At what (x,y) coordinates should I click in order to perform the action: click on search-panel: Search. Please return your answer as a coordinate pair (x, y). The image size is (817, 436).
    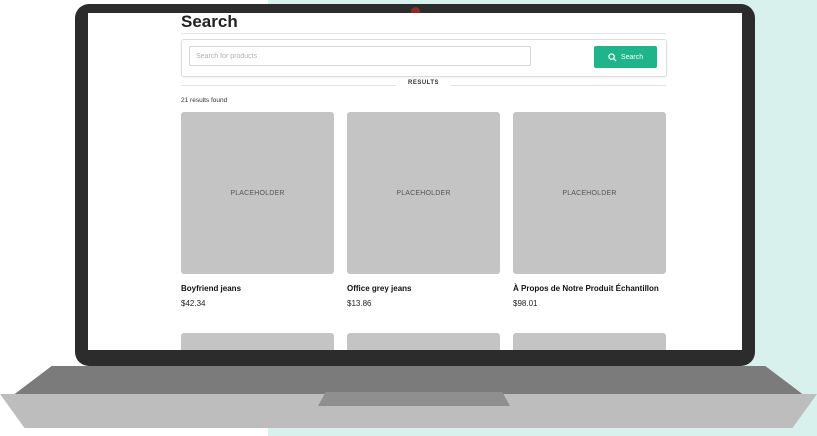
    Looking at the image, I should click on (424, 58).